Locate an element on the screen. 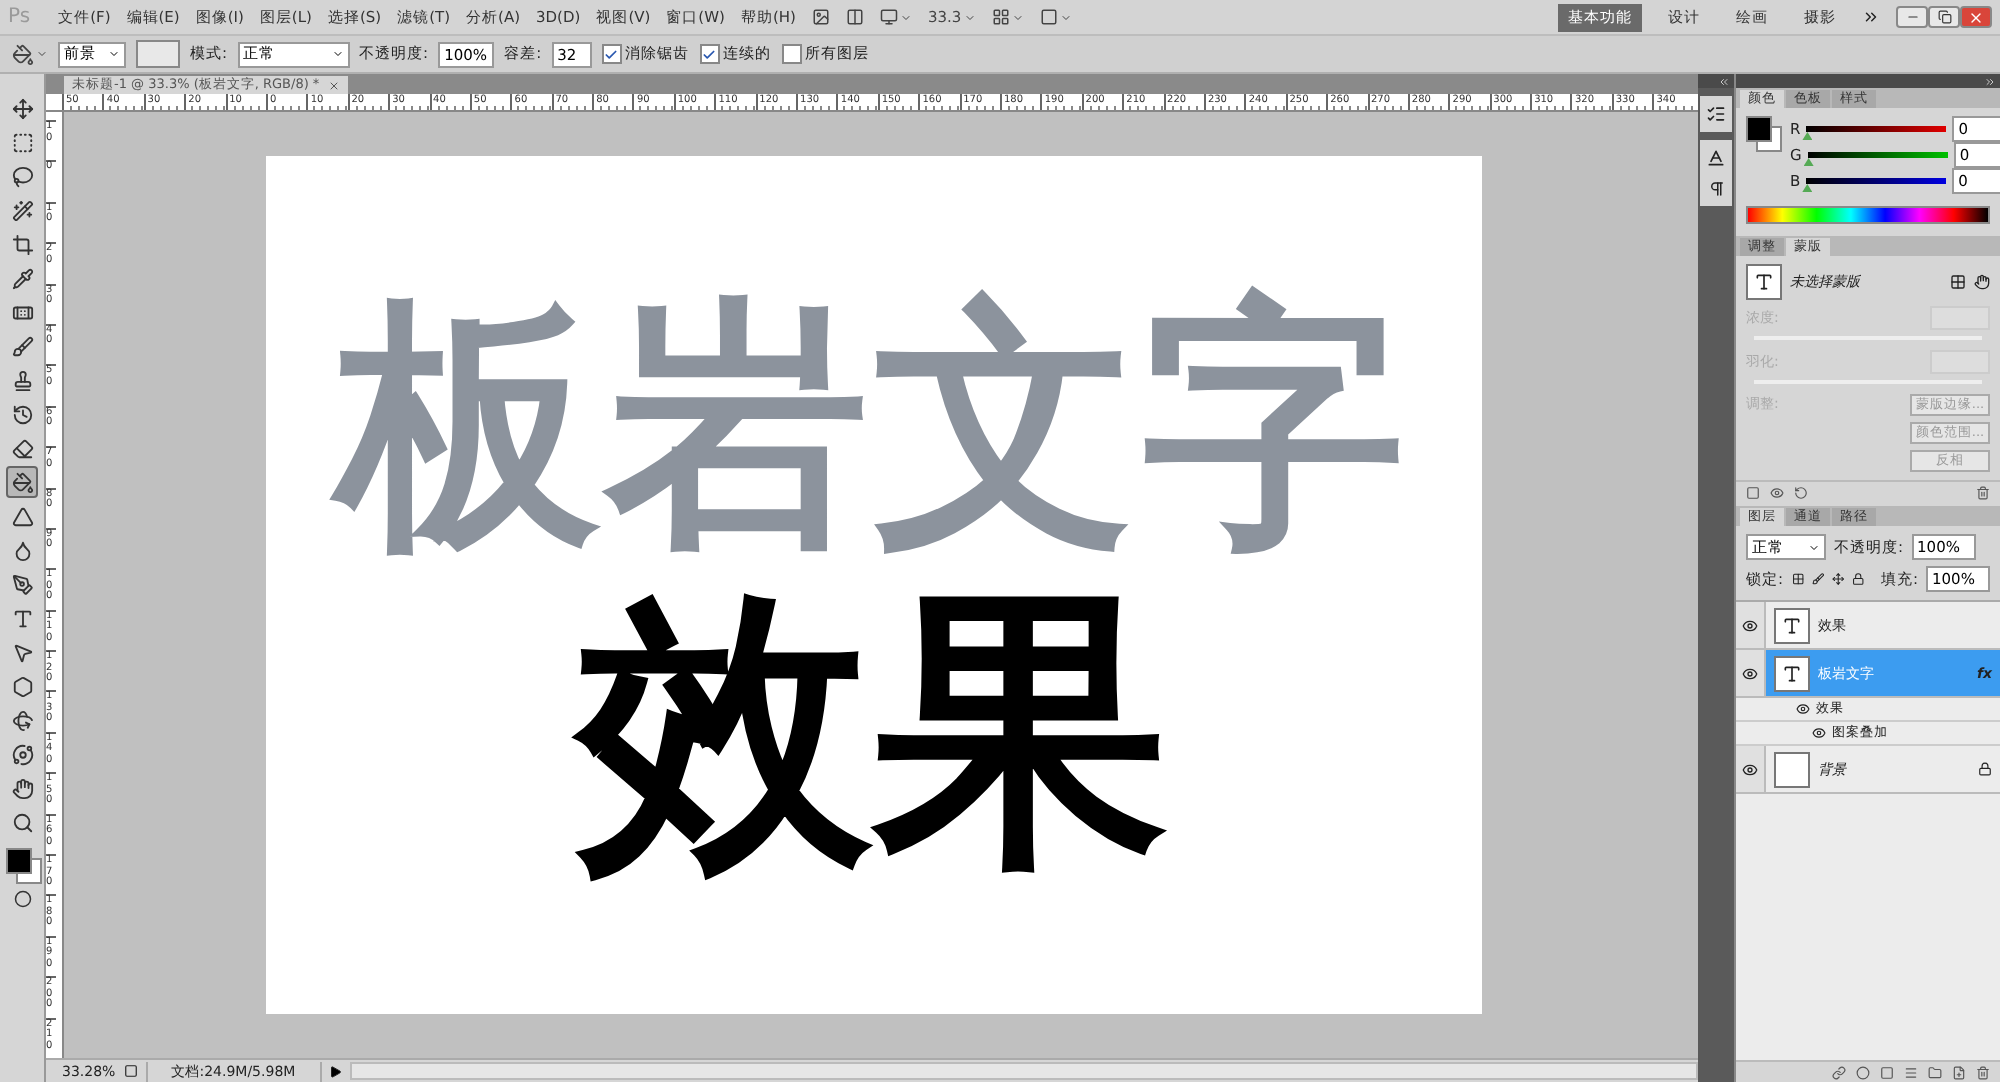  bridge-button is located at coordinates (820, 17).